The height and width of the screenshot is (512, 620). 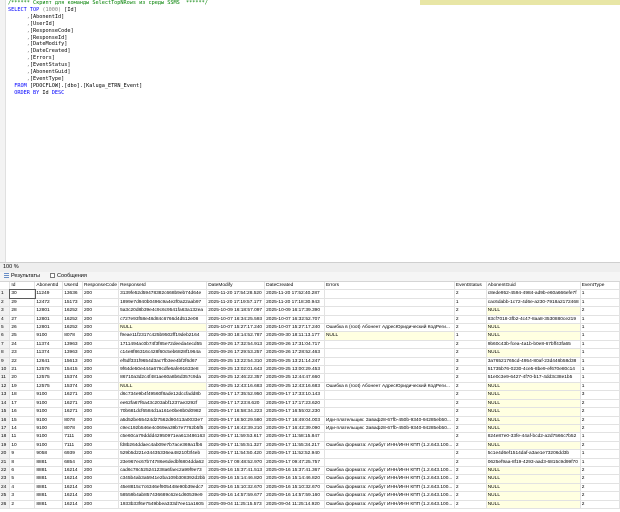 What do you see at coordinates (5, 471) in the screenshot?
I see `row-number: 22` at bounding box center [5, 471].